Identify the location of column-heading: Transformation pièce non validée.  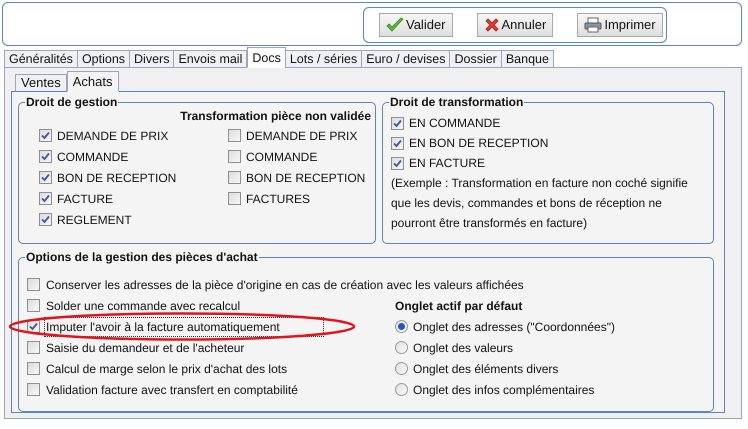
(275, 116).